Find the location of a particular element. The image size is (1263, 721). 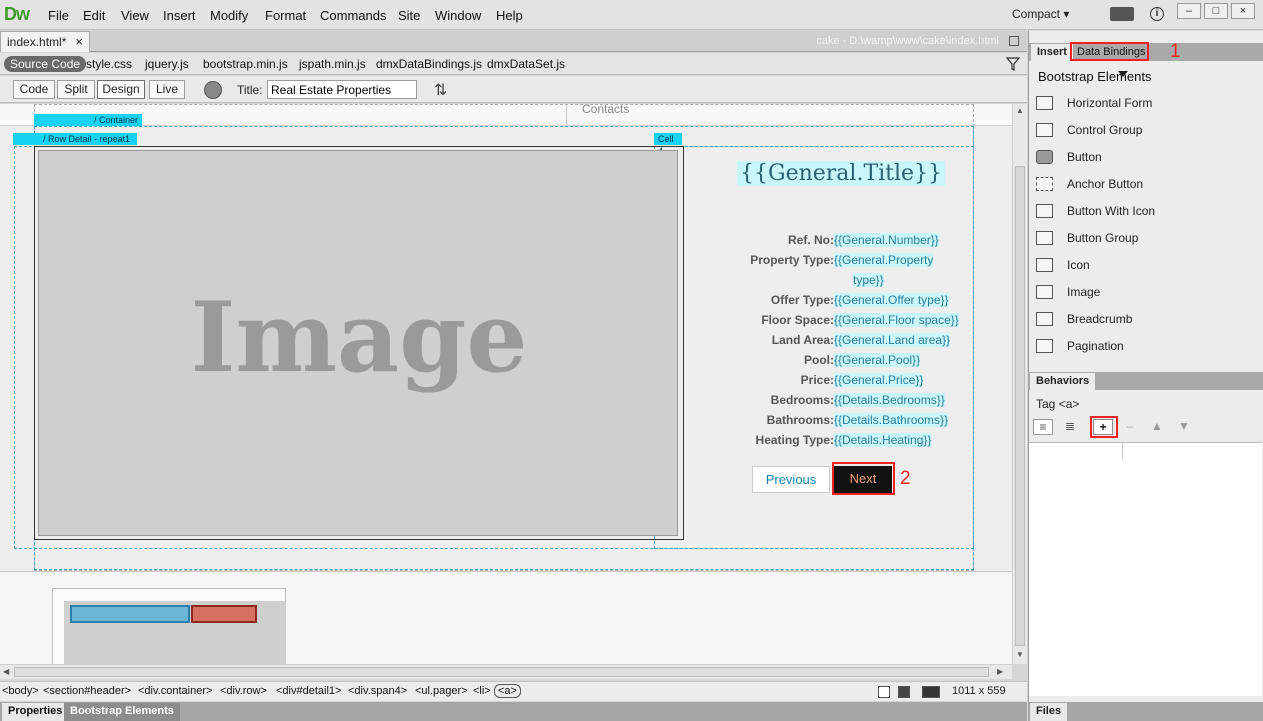

minimize-button: – is located at coordinates (1189, 11).